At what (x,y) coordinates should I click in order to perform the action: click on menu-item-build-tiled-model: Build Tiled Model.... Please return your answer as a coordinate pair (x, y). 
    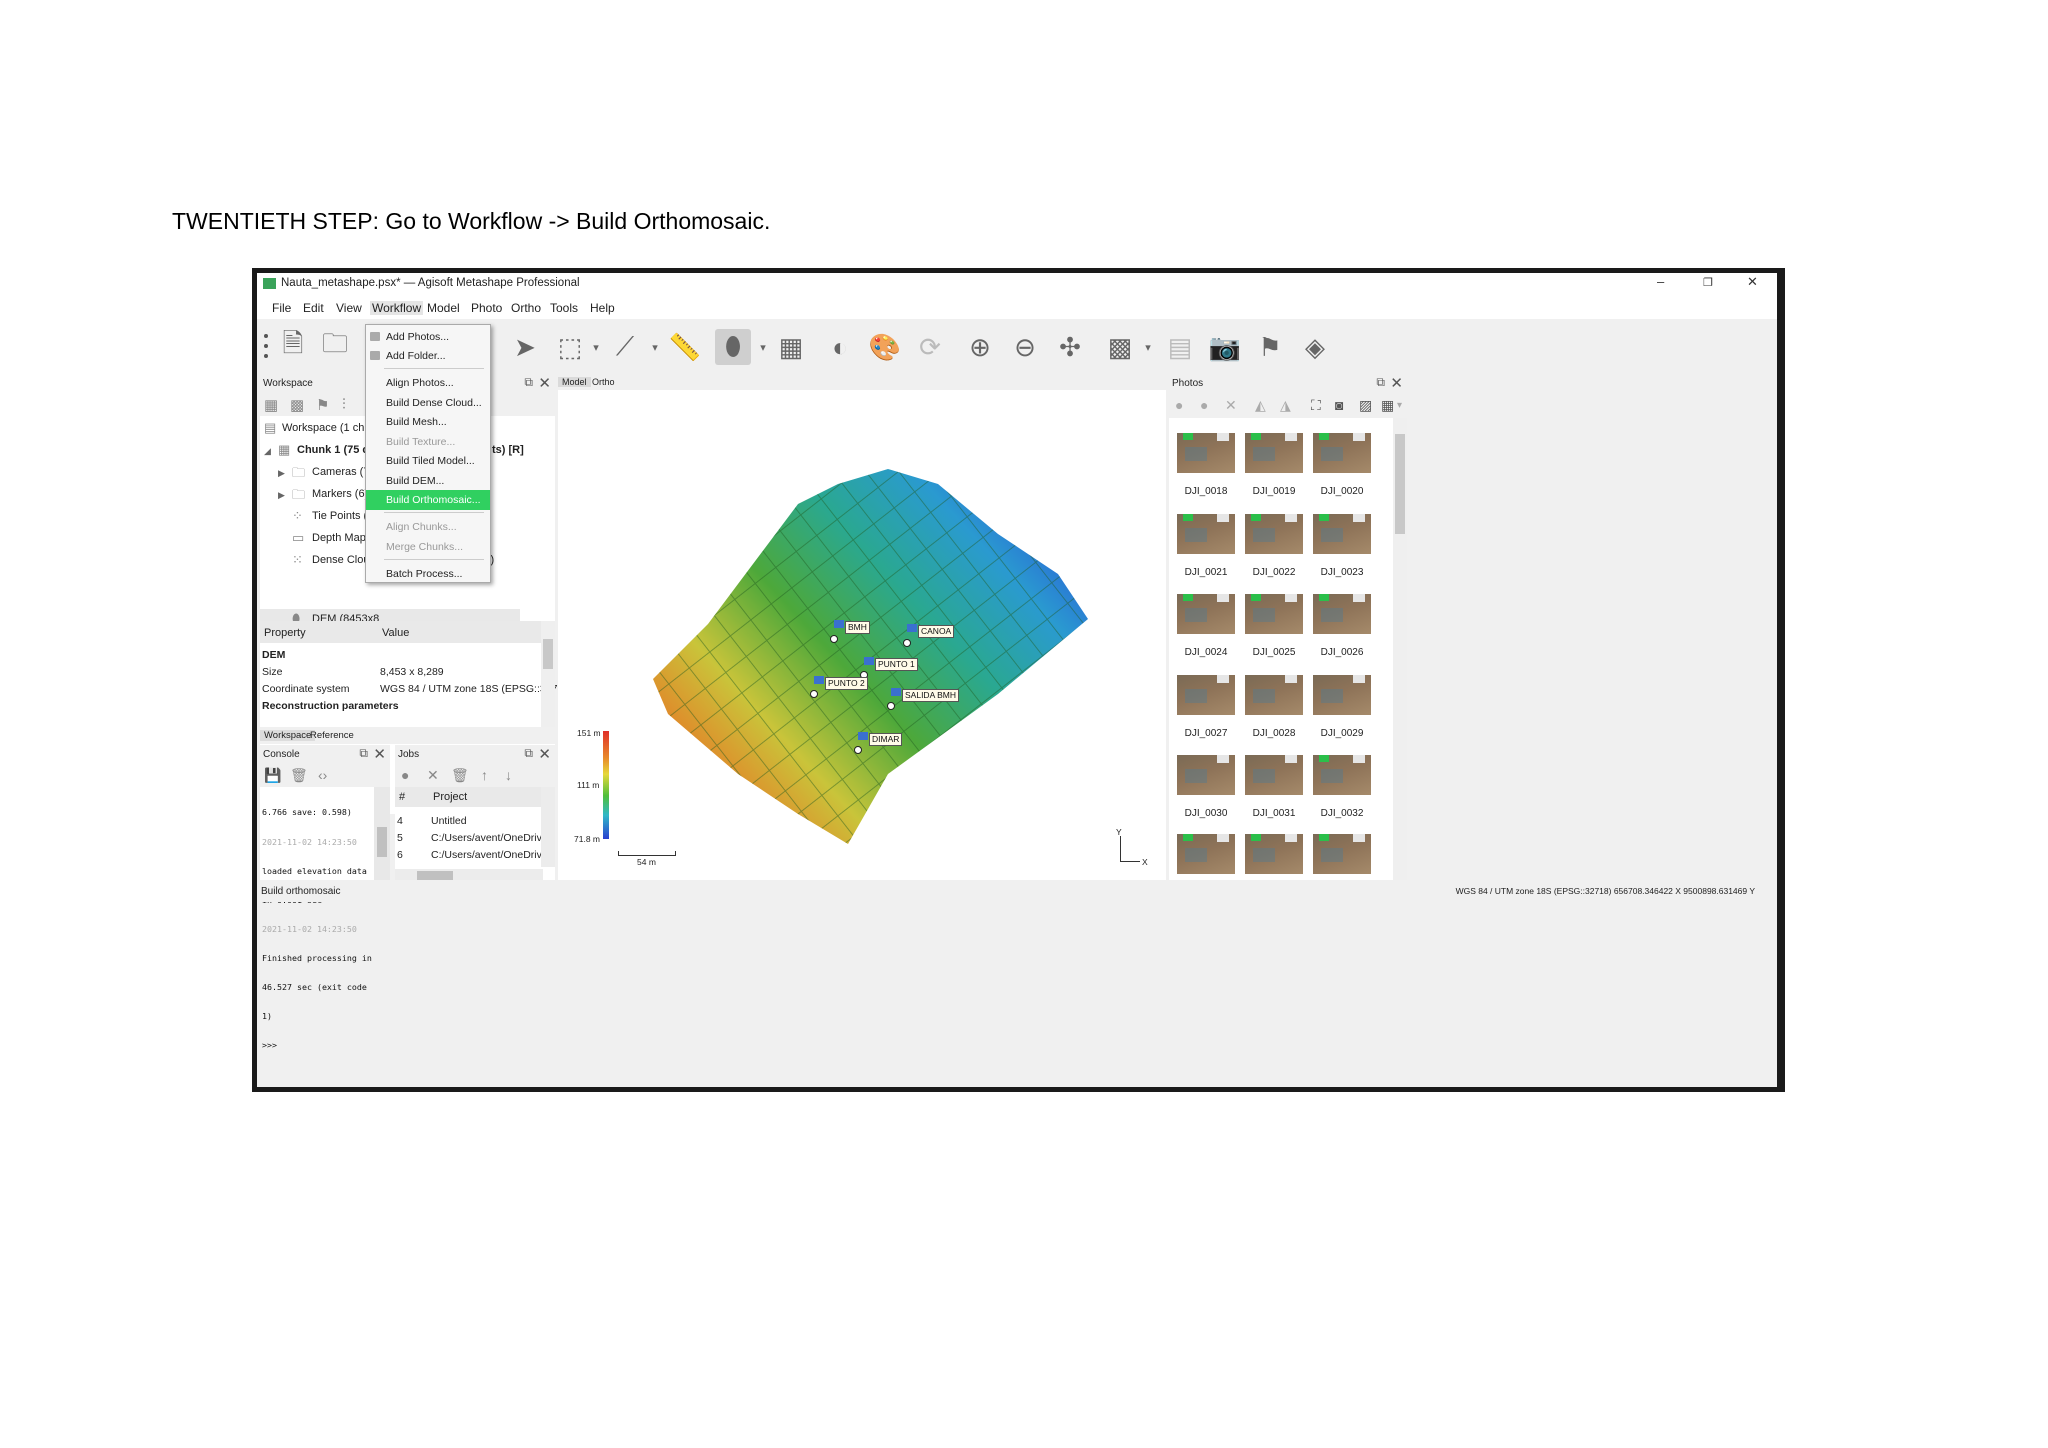
    Looking at the image, I should click on (428, 461).